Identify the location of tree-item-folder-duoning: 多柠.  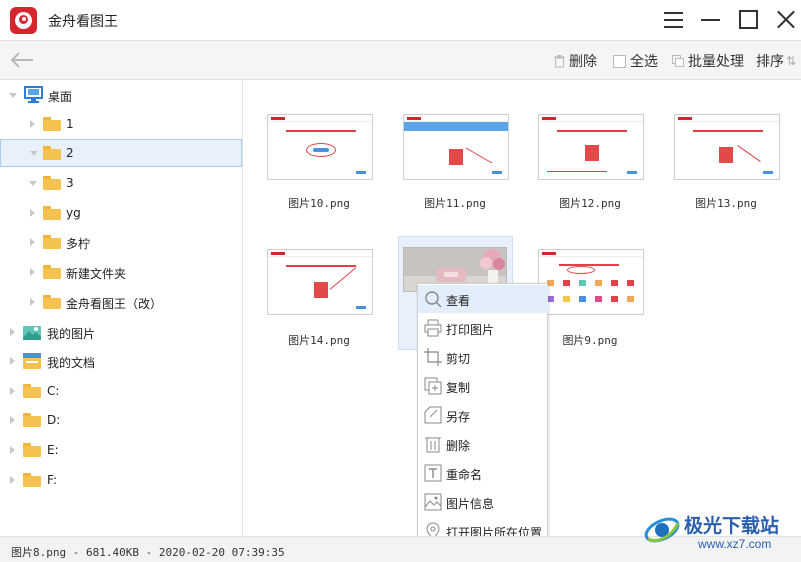
(121, 242).